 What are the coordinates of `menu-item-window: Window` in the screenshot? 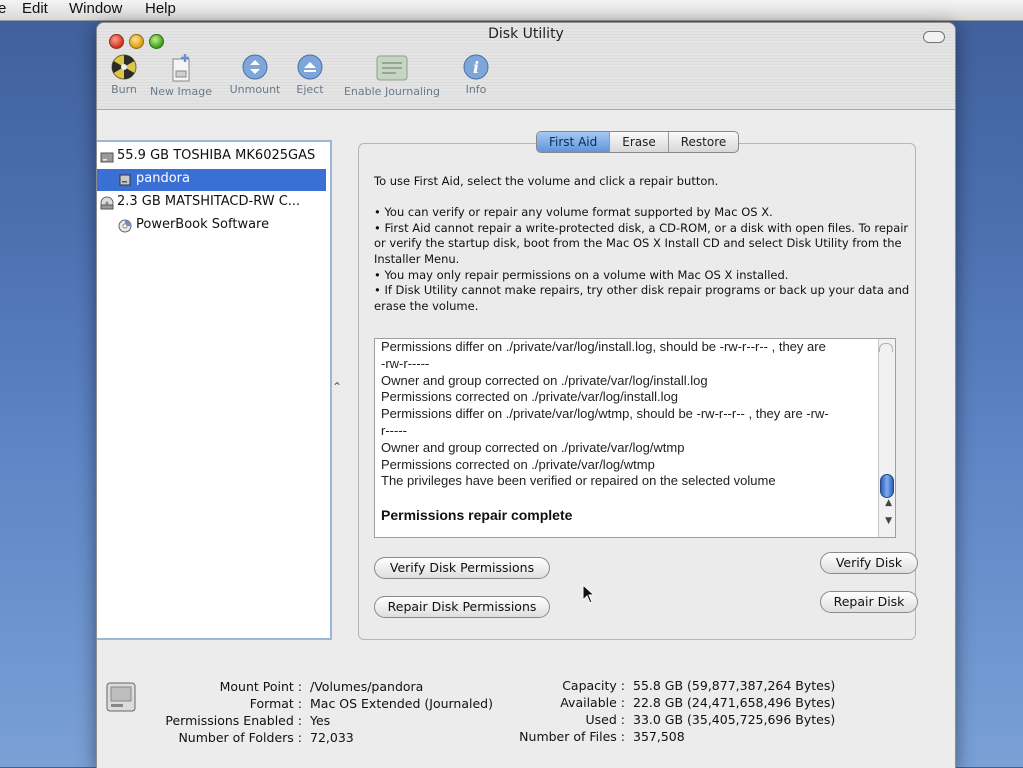 It's located at (95, 8).